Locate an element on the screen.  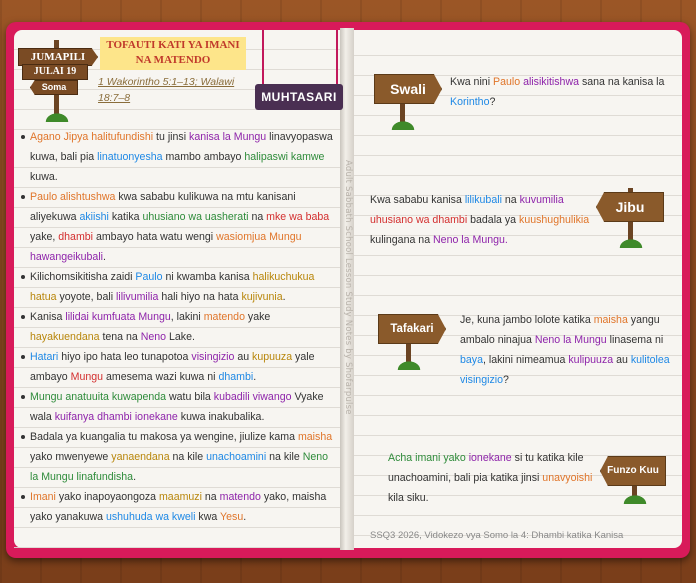
highlight-text: wasiomjua Mungu is located at coordinates (259, 237).